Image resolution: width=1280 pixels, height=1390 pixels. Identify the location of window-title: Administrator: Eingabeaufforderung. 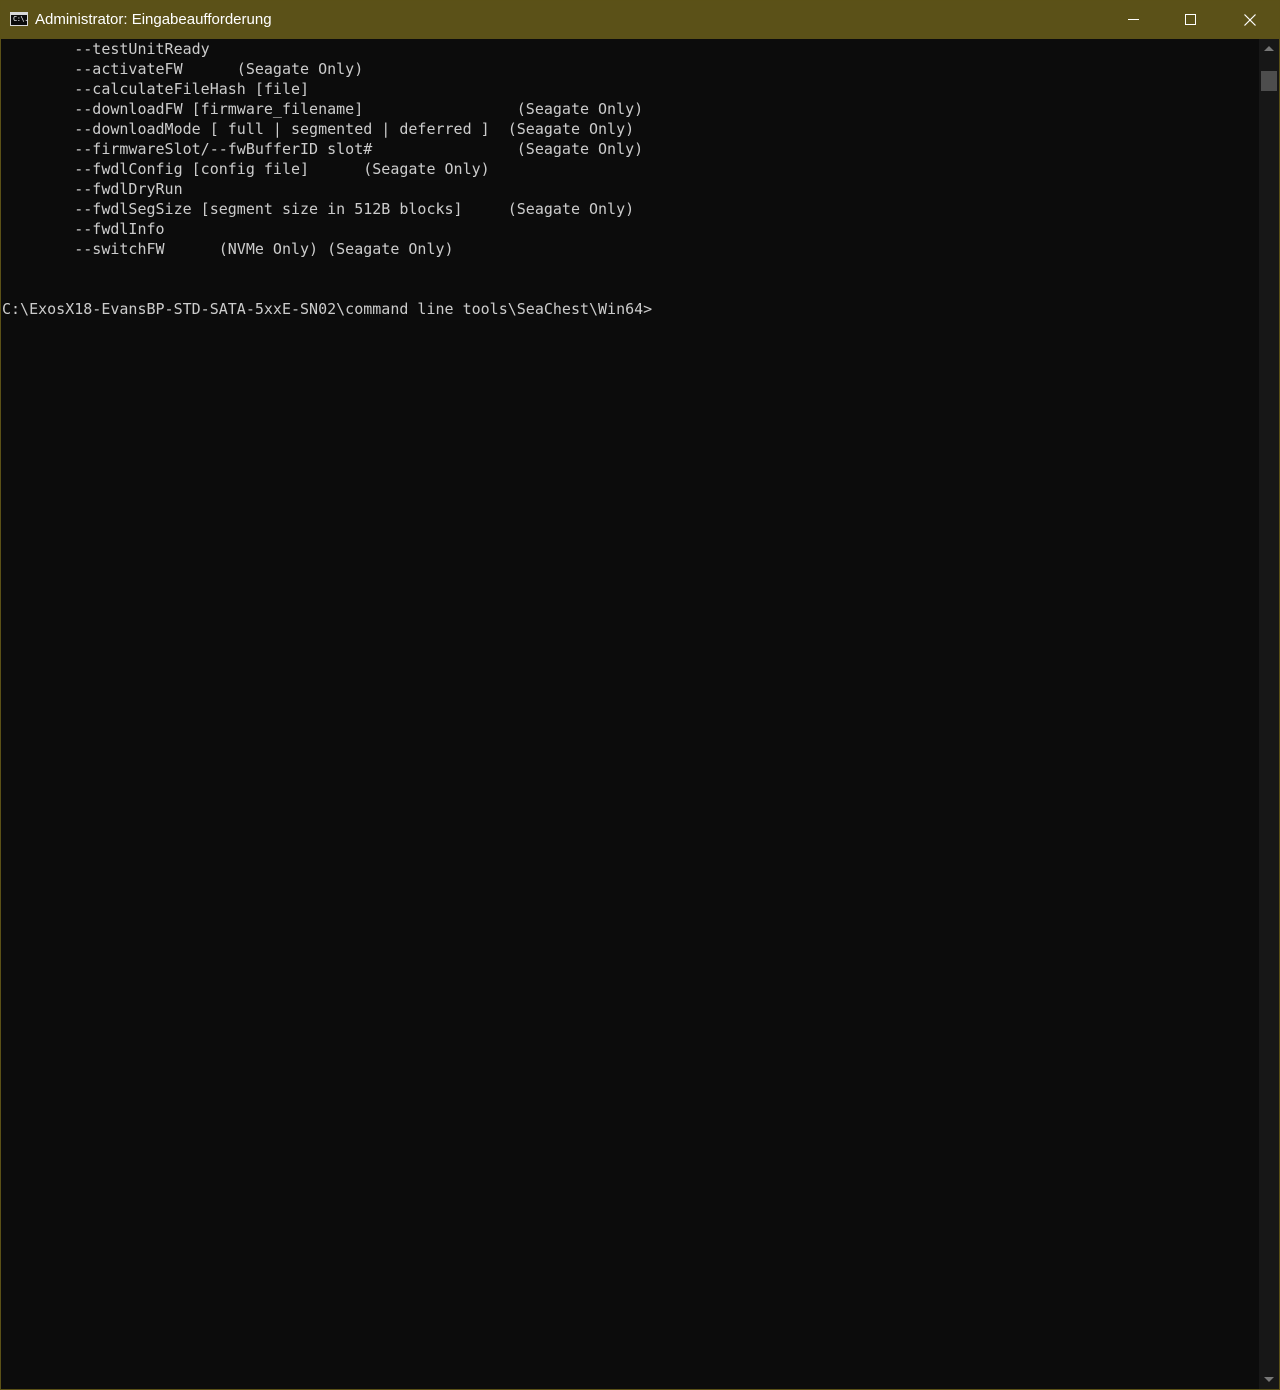
(153, 19).